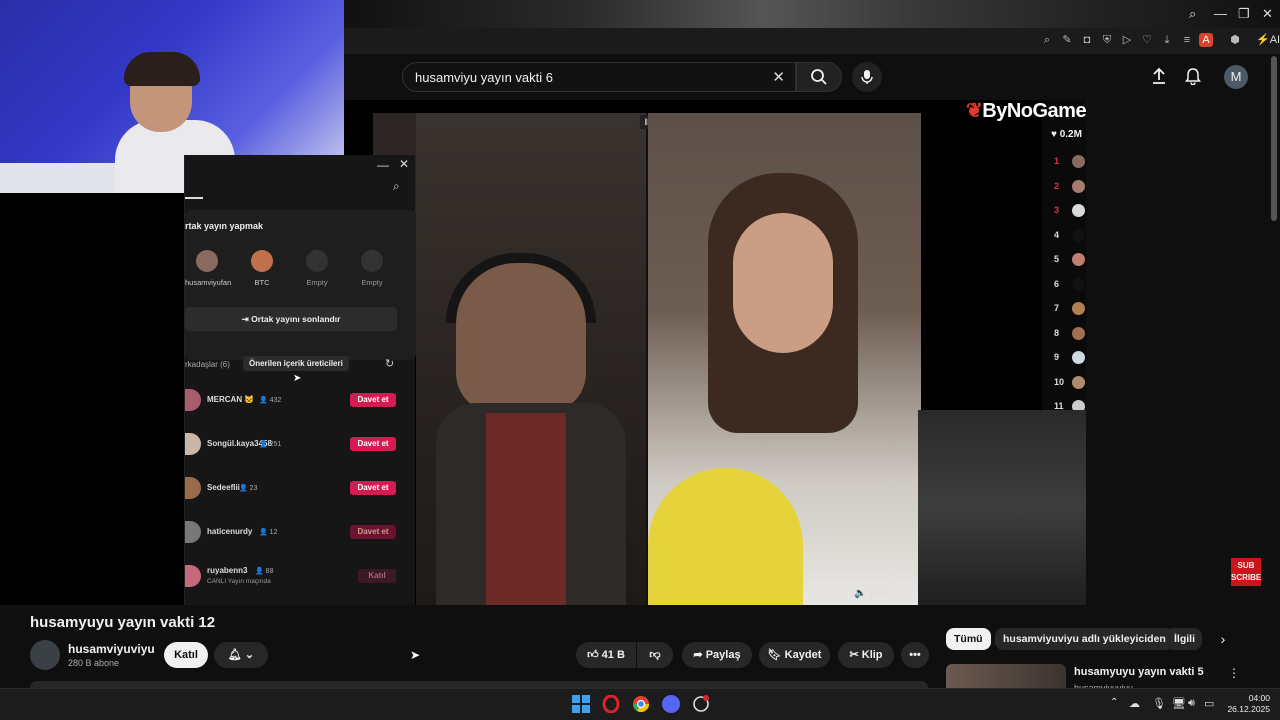 This screenshot has width=1280, height=720. Describe the element at coordinates (879, 594) in the screenshot. I see `btc-tag: BTC` at that location.